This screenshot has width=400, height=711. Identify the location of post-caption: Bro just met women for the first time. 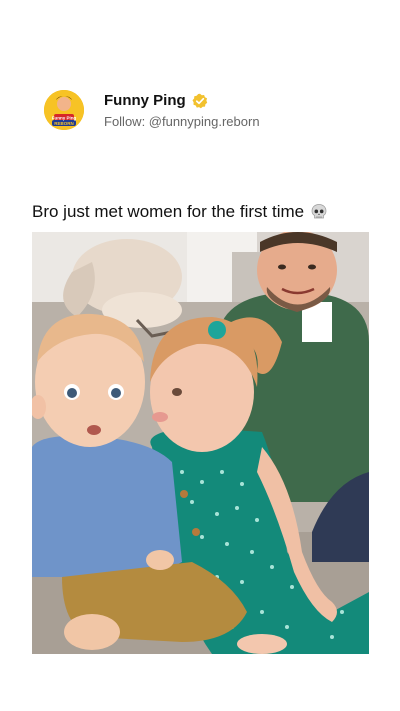
(202, 212).